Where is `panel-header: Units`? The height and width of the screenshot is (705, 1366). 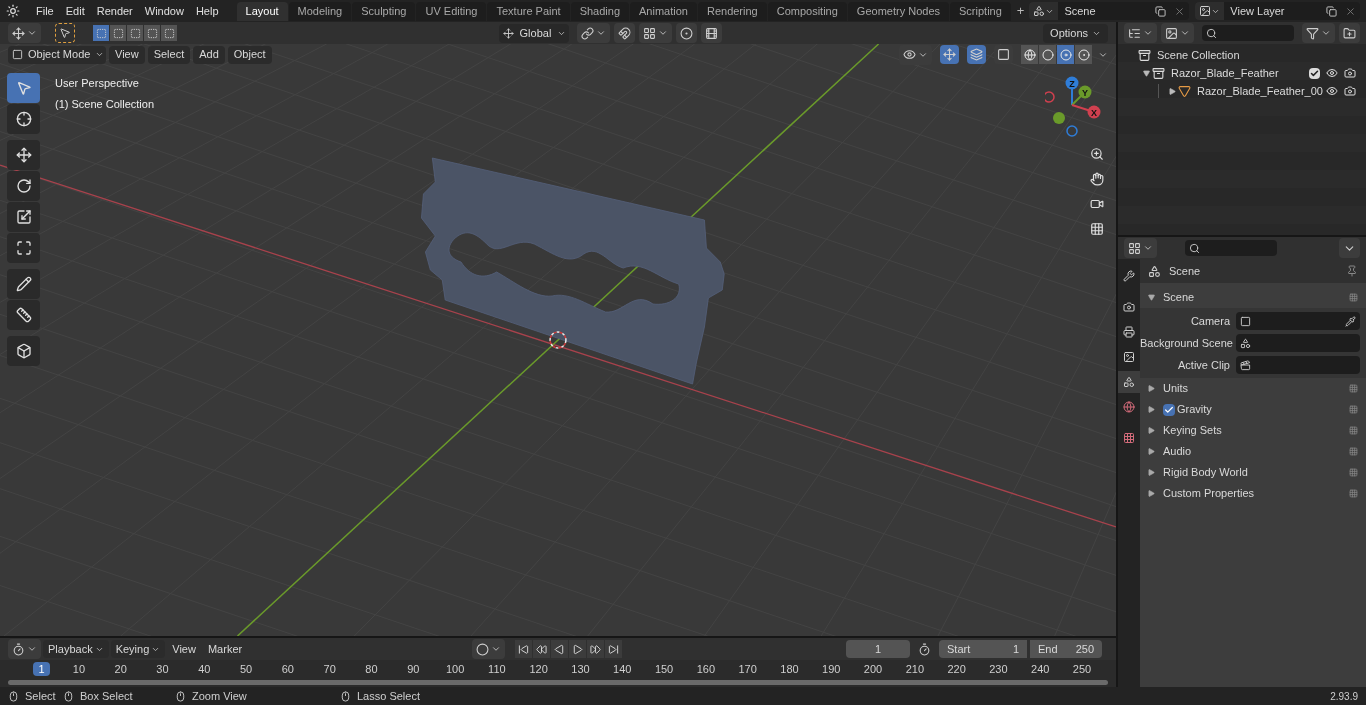 panel-header: Units is located at coordinates (1253, 388).